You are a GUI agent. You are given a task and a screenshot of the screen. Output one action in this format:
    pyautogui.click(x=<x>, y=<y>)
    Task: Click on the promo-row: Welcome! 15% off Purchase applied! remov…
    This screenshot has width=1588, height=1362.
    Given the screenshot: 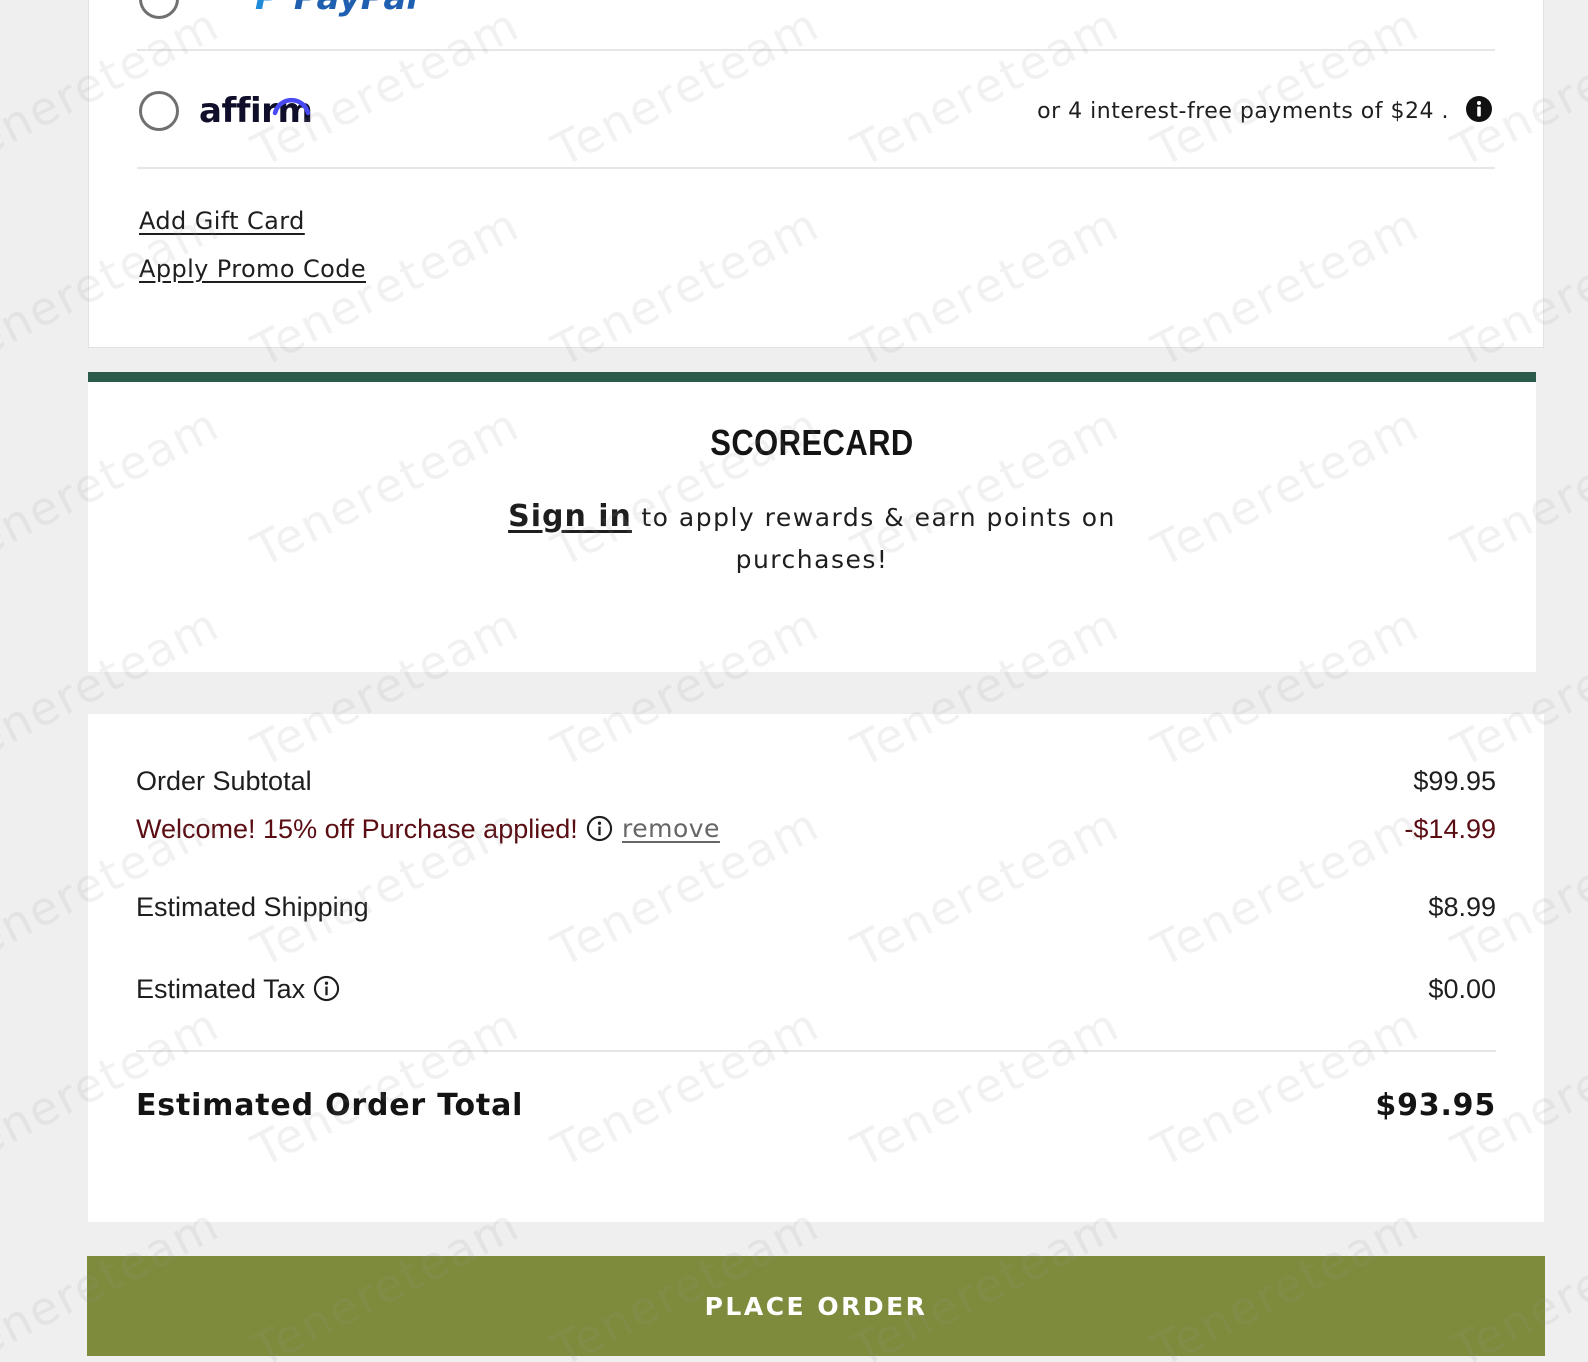 What is the action you would take?
    pyautogui.click(x=816, y=831)
    